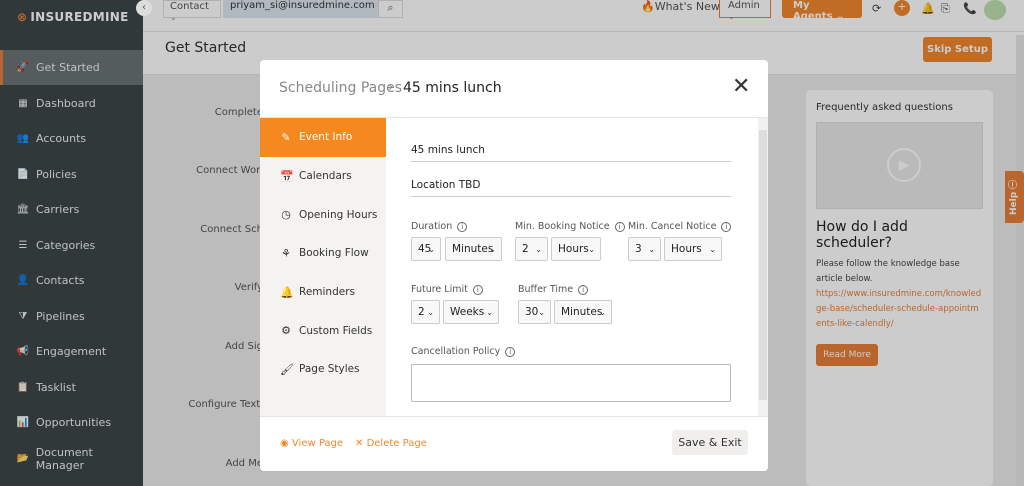  What do you see at coordinates (638, 249) in the screenshot?
I see `select-value: 3` at bounding box center [638, 249].